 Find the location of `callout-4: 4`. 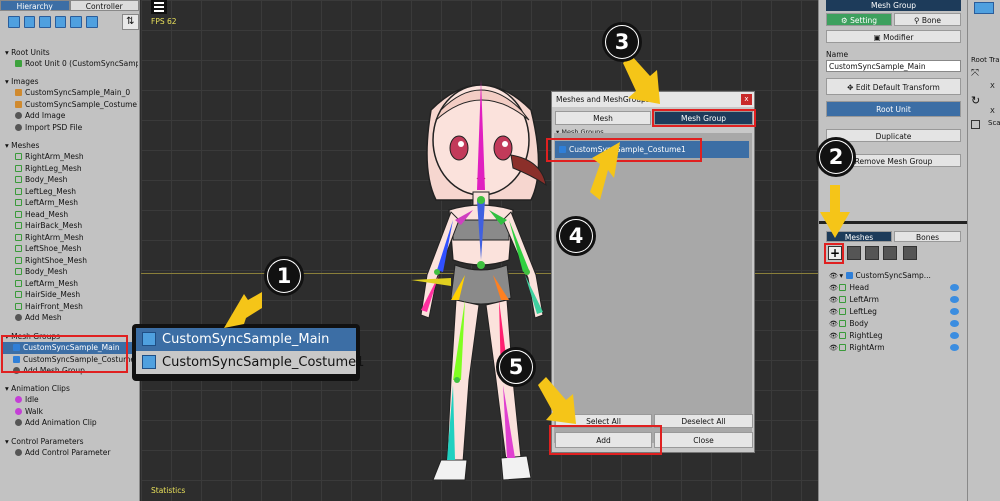

callout-4: 4 is located at coordinates (576, 236).